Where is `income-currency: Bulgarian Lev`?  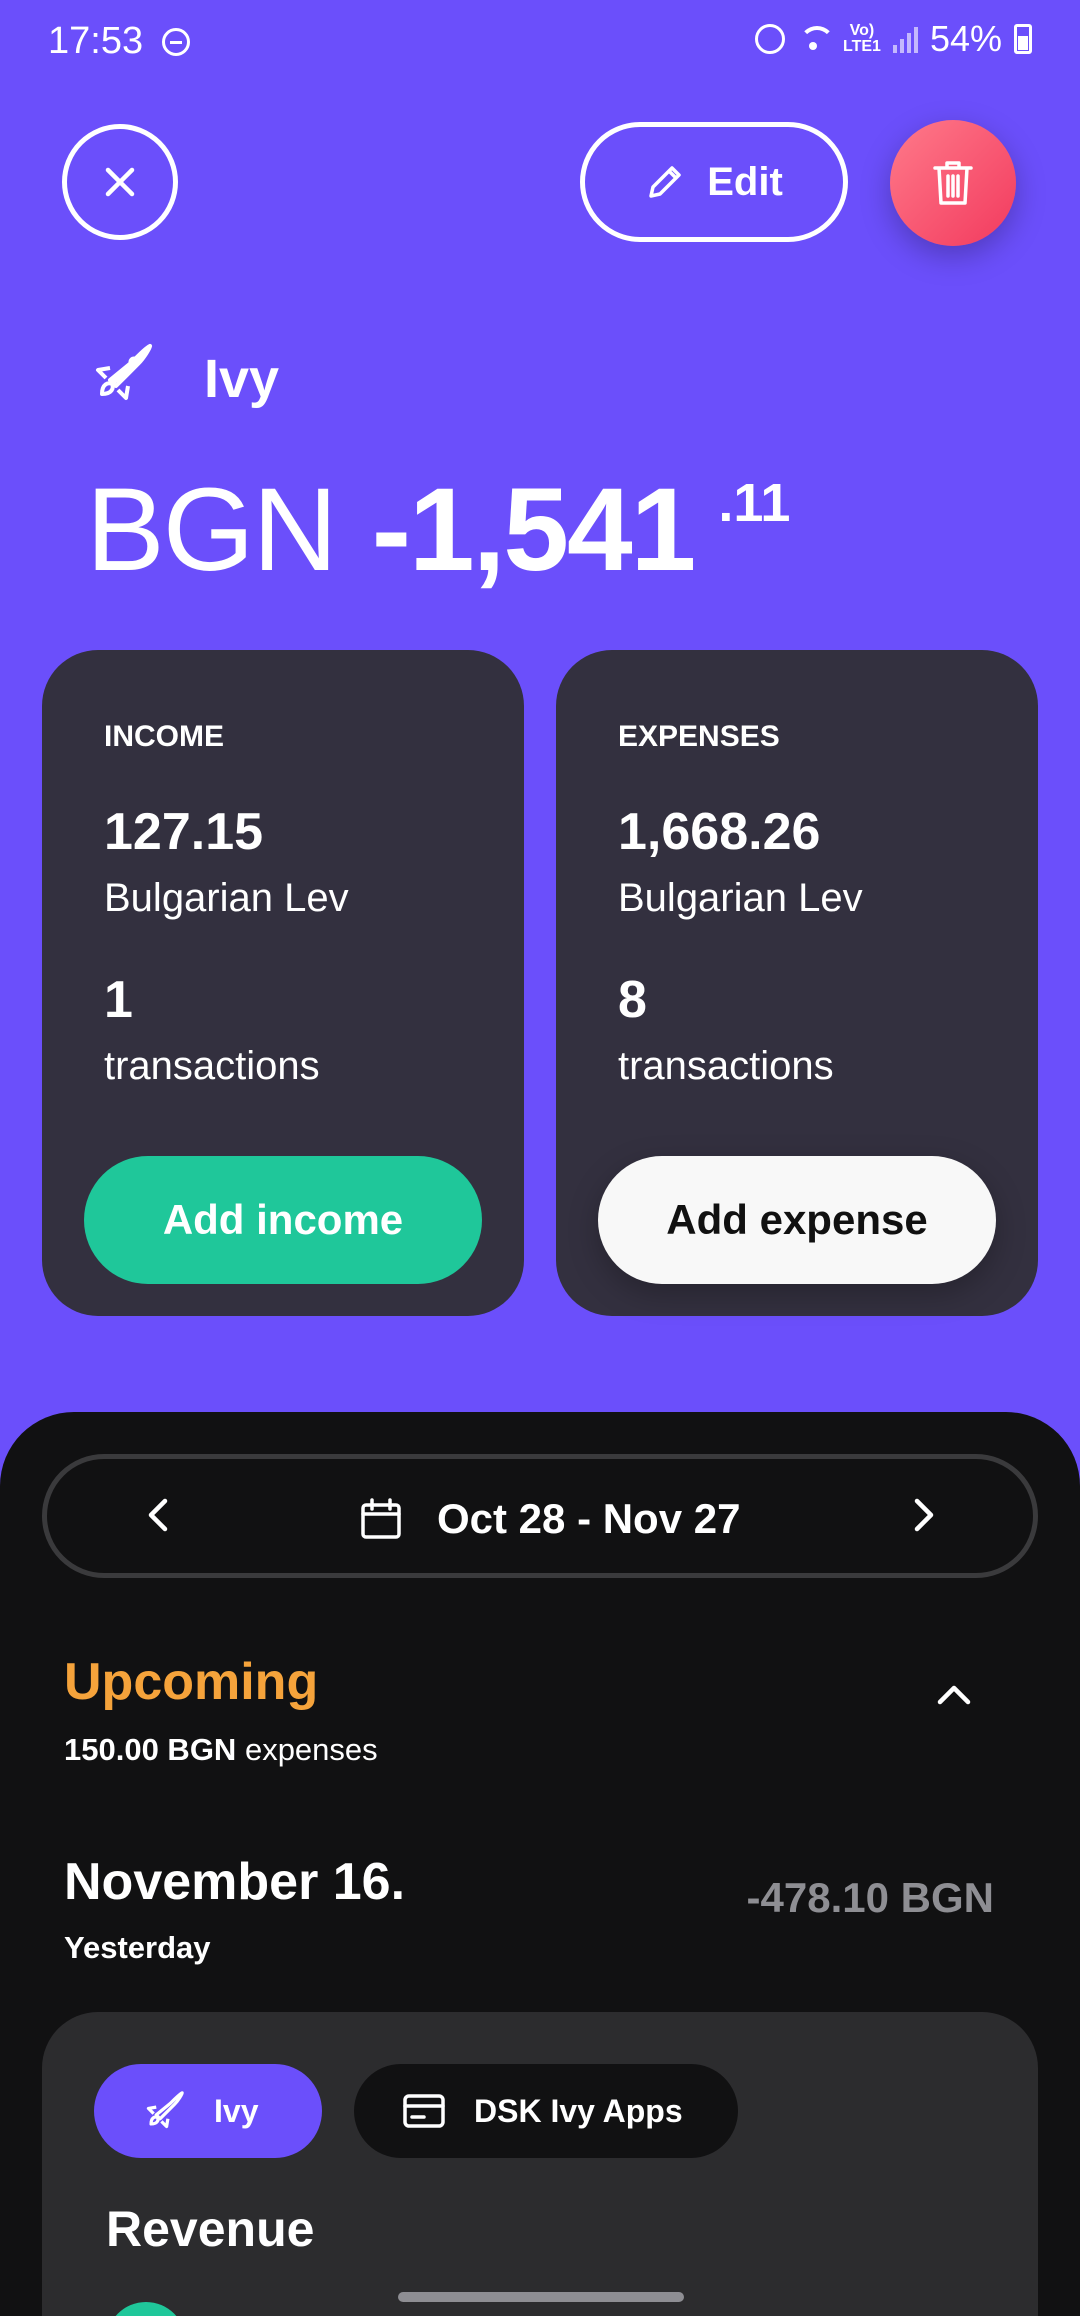
income-currency: Bulgarian Lev is located at coordinates (226, 898).